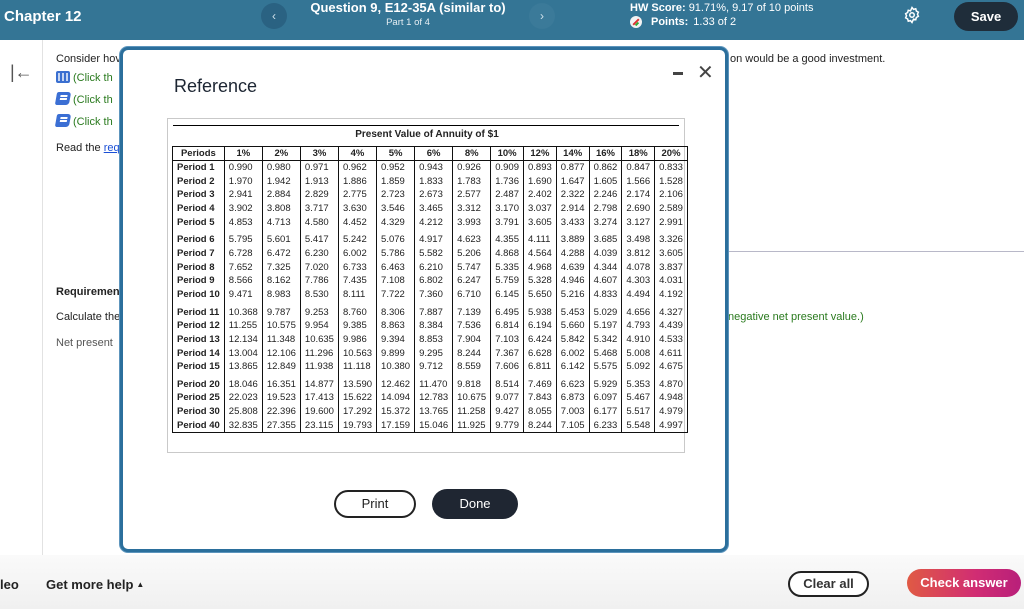 The width and height of the screenshot is (1024, 609). What do you see at coordinates (678, 73) in the screenshot?
I see `minimize-icon` at bounding box center [678, 73].